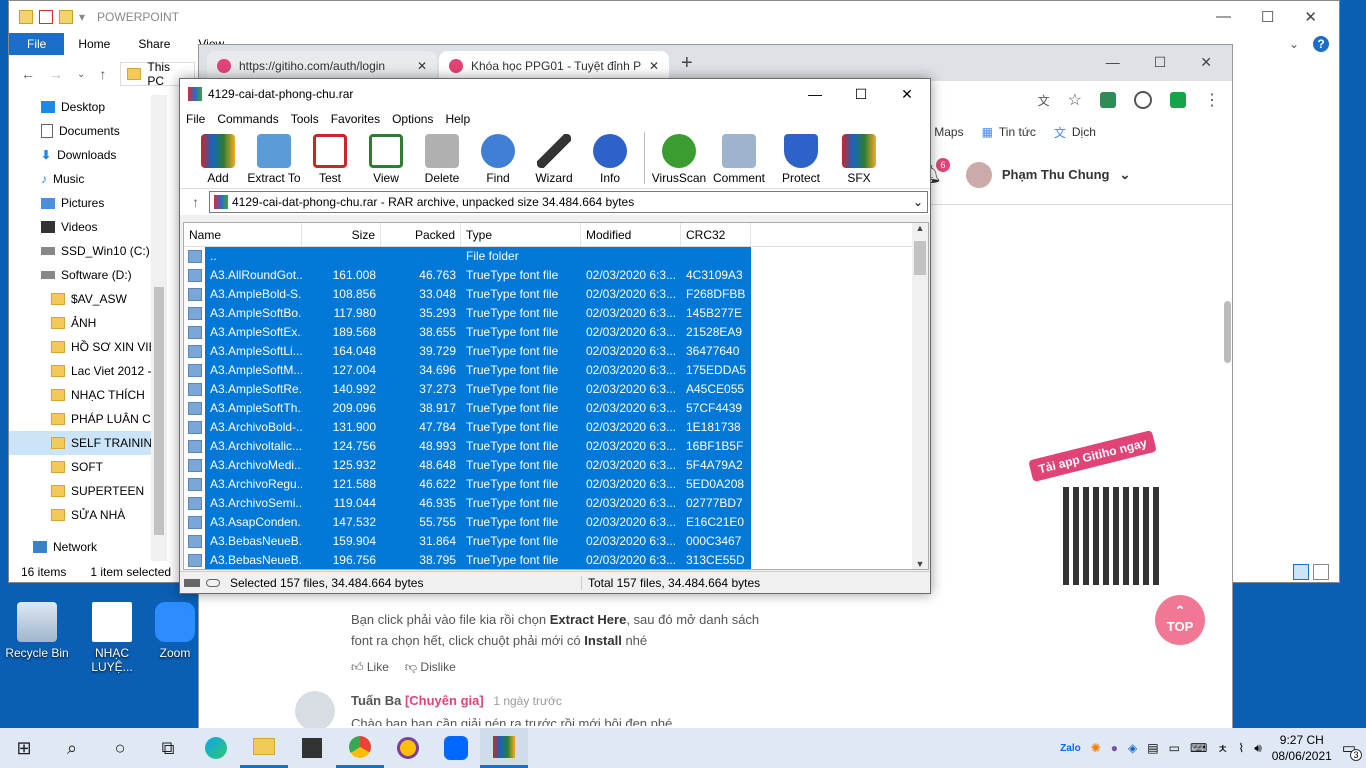 The height and width of the screenshot is (768, 1366). What do you see at coordinates (1047, 174) in the screenshot?
I see `user-menu: Phạm Thu Chung ⌄` at bounding box center [1047, 174].